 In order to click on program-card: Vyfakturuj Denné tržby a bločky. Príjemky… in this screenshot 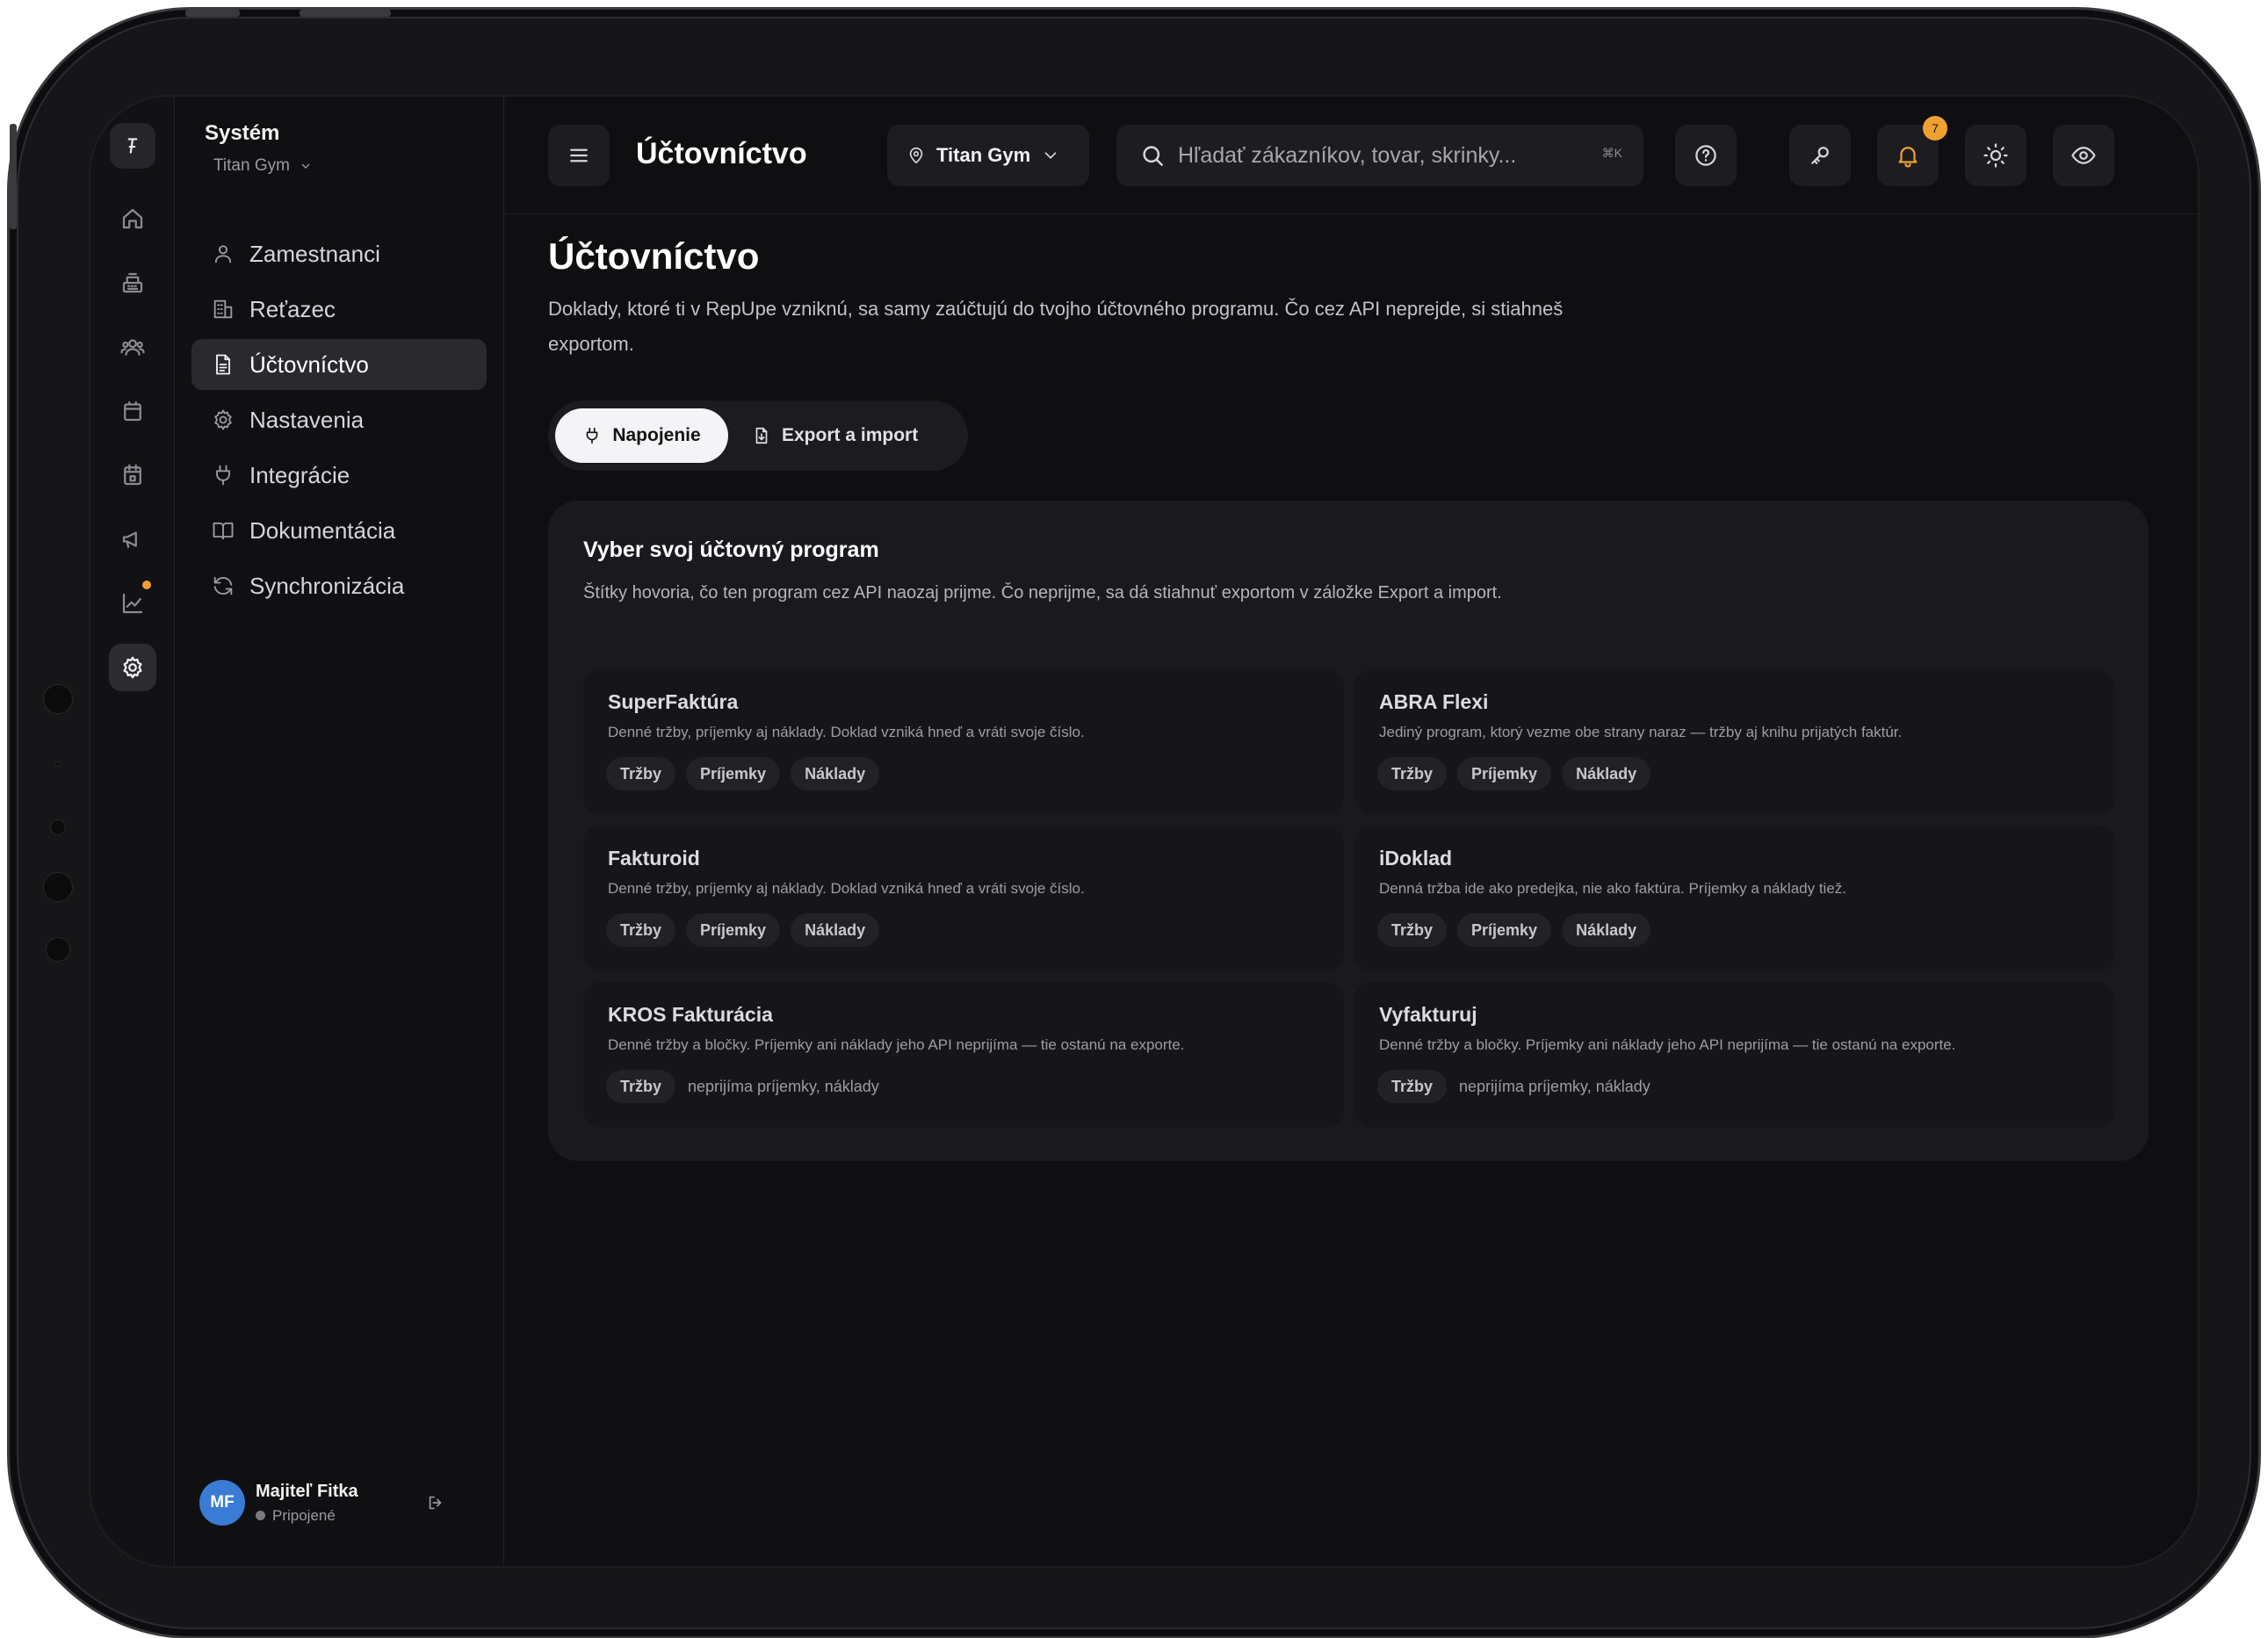, I will do `click(1735, 1055)`.